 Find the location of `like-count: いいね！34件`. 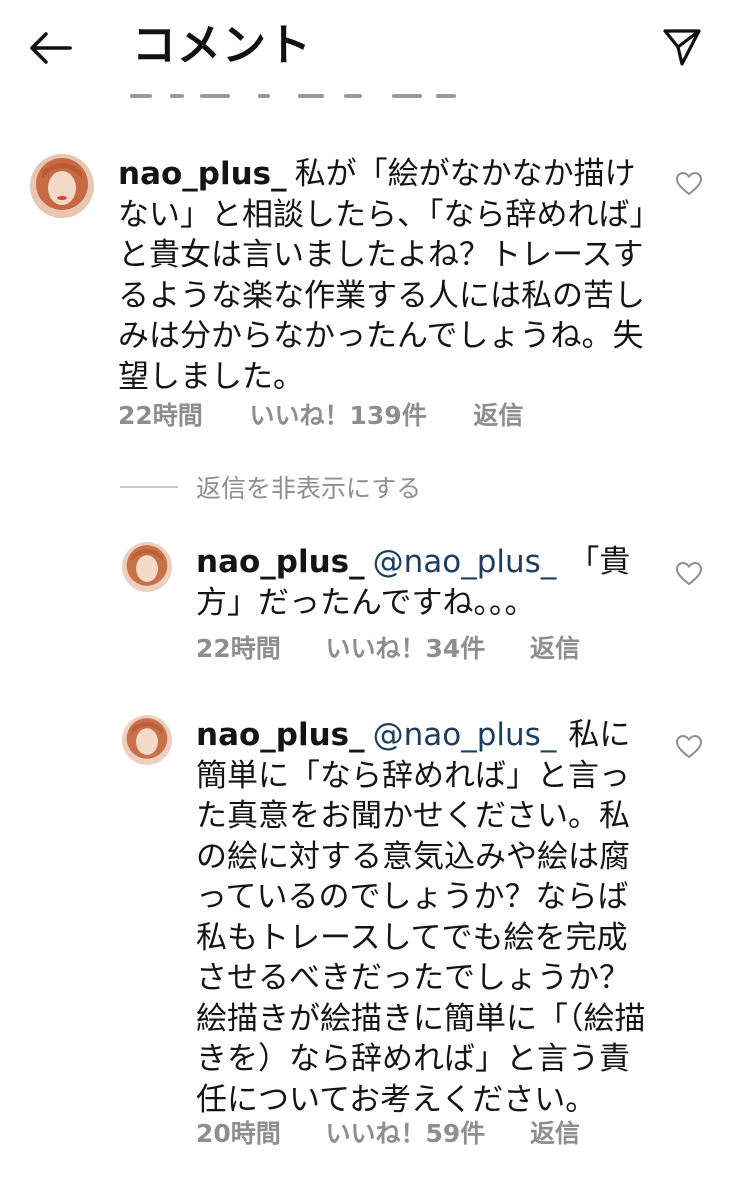

like-count: いいね！34件 is located at coordinates (406, 649).